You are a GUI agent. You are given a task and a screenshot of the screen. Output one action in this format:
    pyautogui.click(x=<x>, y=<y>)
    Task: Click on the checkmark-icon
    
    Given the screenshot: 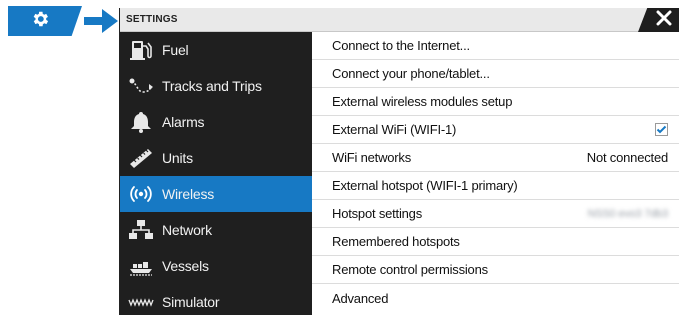 What is the action you would take?
    pyautogui.click(x=661, y=129)
    